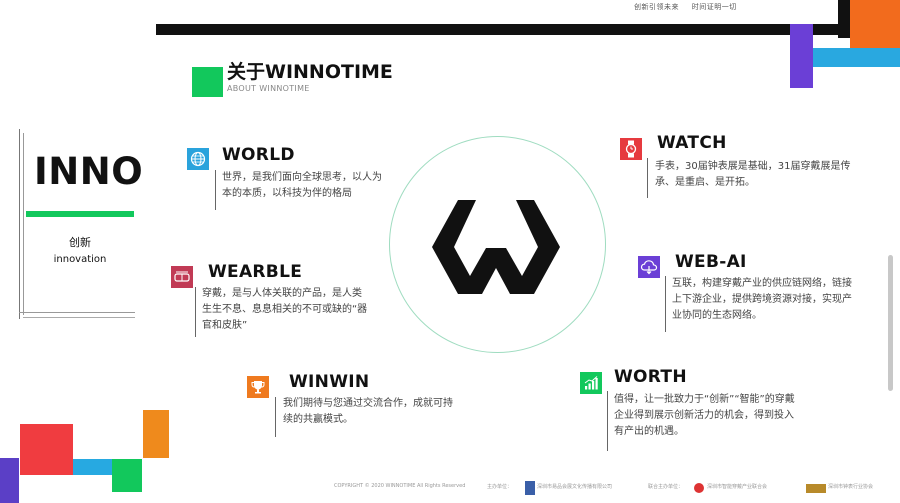  What do you see at coordinates (46, 449) in the screenshot?
I see `bottom-left-red-block` at bounding box center [46, 449].